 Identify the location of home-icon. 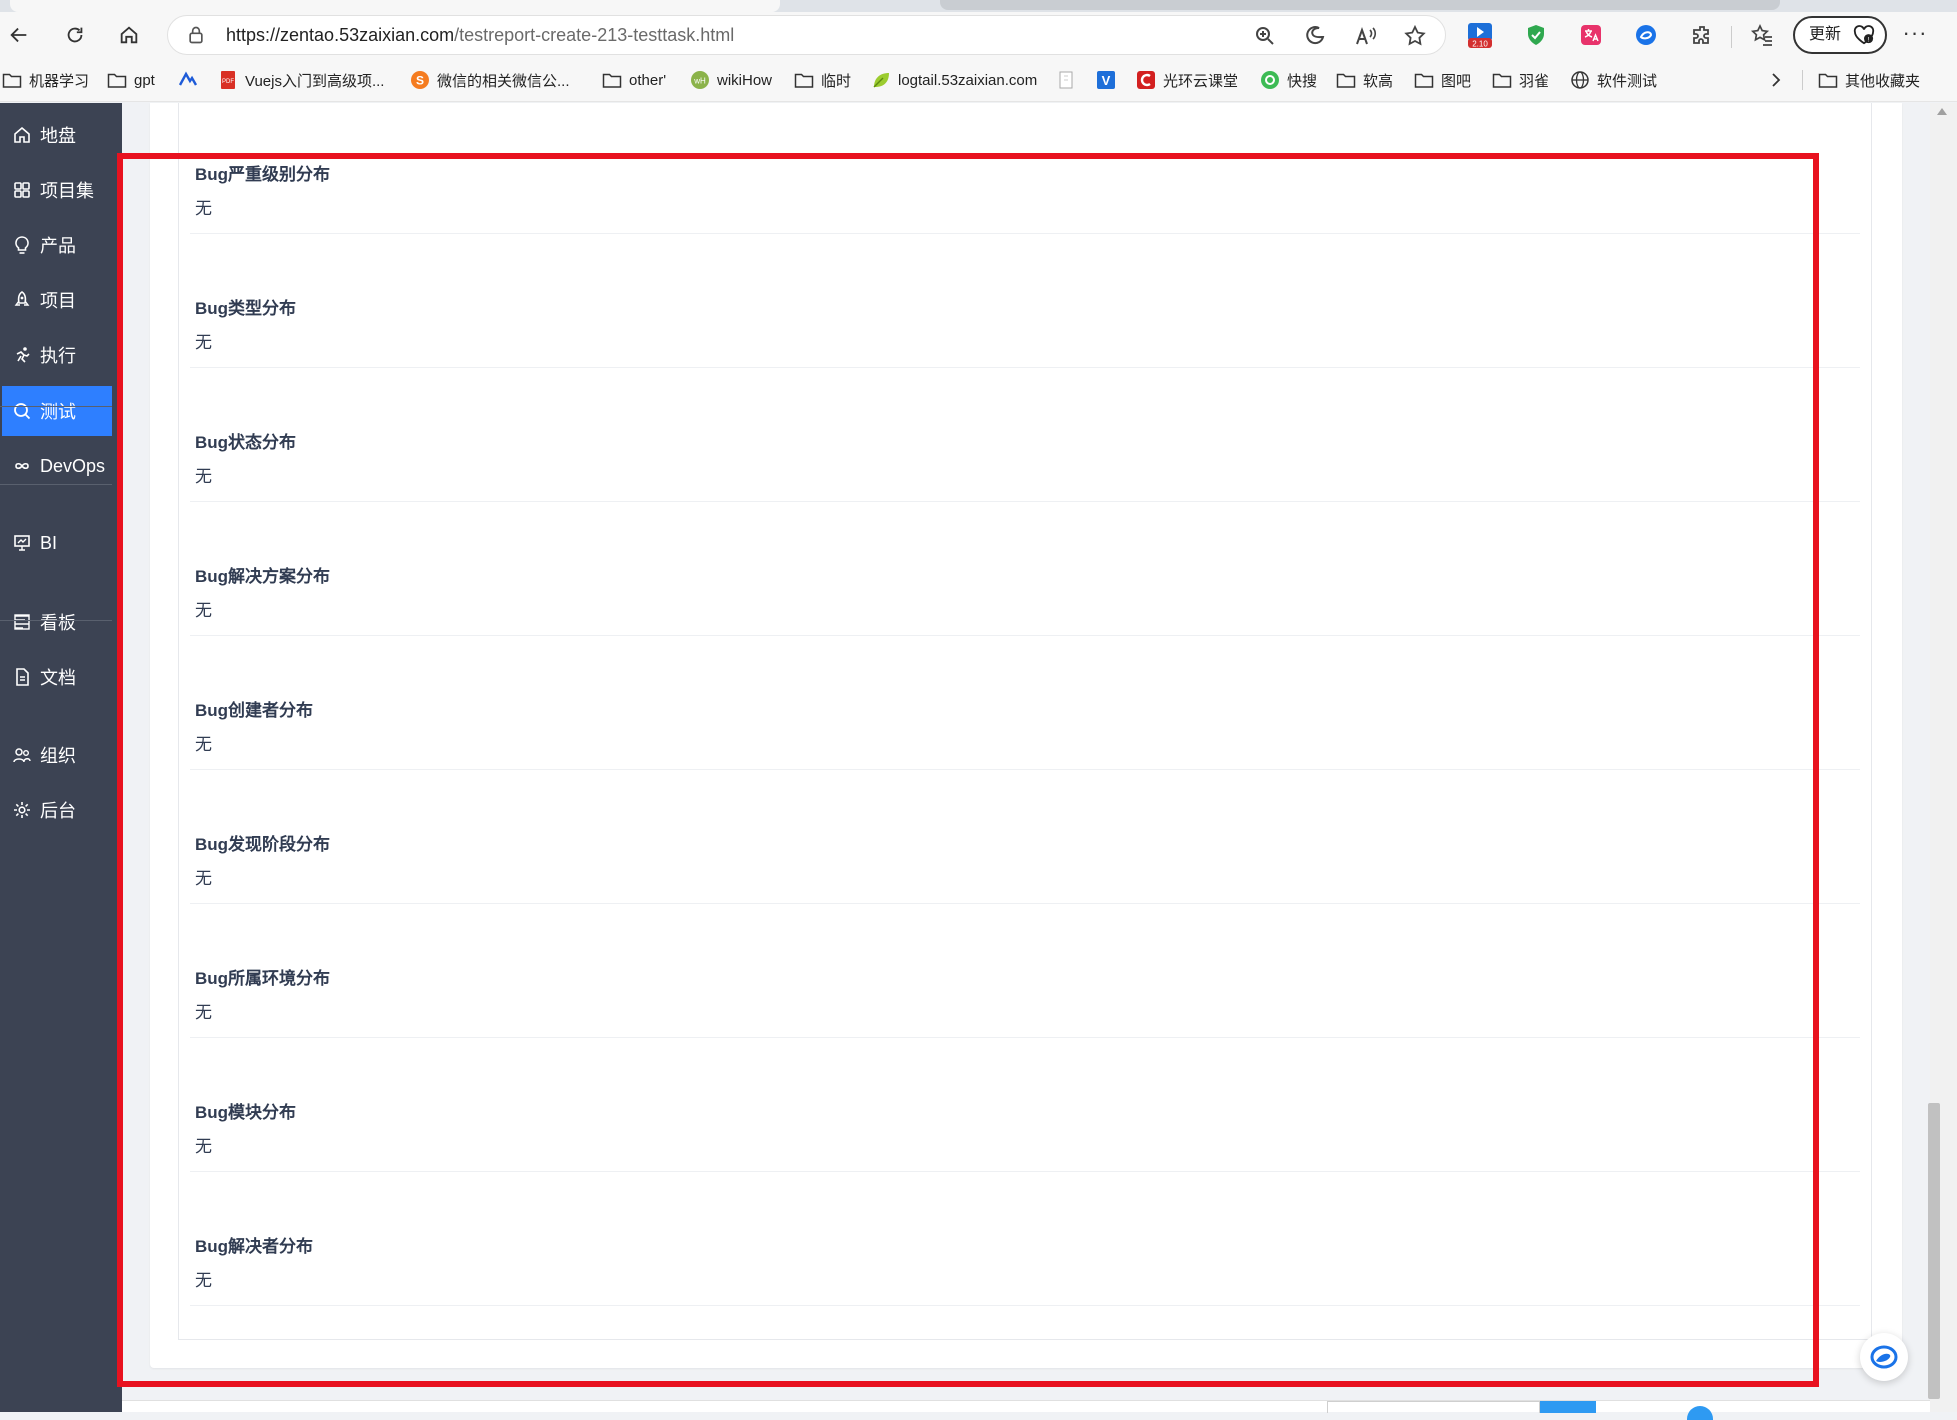
(129, 35).